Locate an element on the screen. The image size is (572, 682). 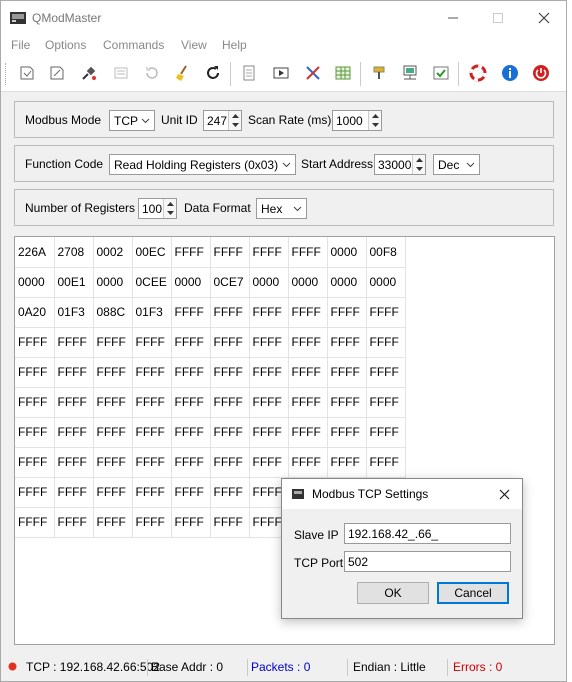
menu-options: Options is located at coordinates (65, 45).